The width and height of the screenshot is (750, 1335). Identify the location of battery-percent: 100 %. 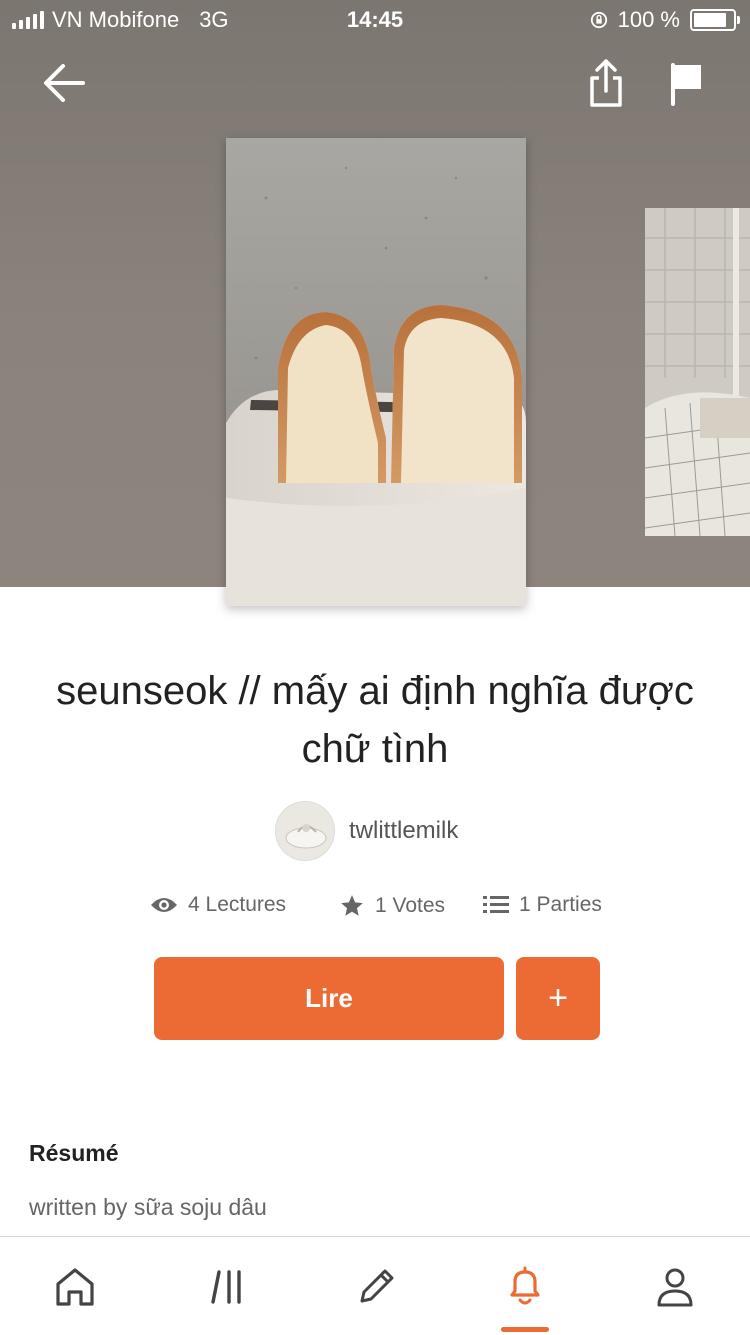
(648, 19).